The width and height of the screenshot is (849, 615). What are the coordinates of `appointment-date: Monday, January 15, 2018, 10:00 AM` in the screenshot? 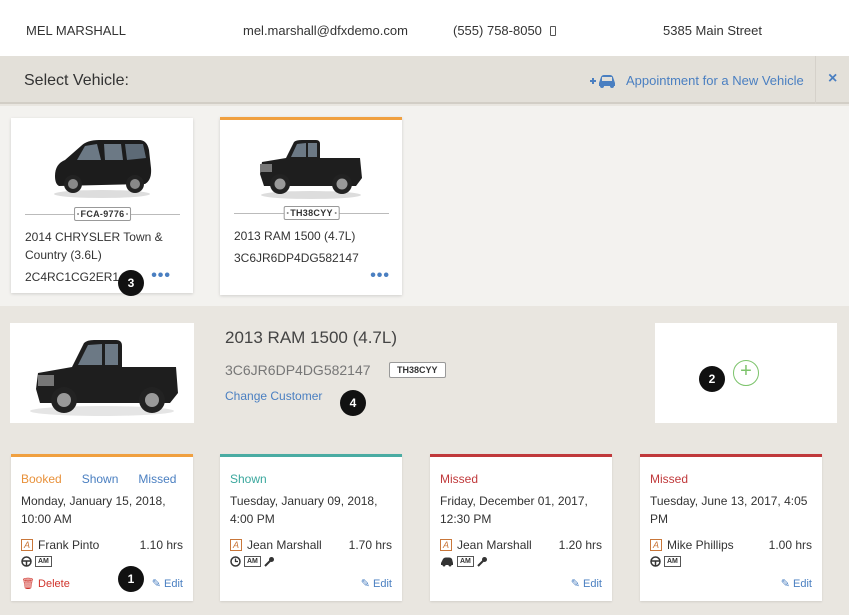 It's located at (93, 510).